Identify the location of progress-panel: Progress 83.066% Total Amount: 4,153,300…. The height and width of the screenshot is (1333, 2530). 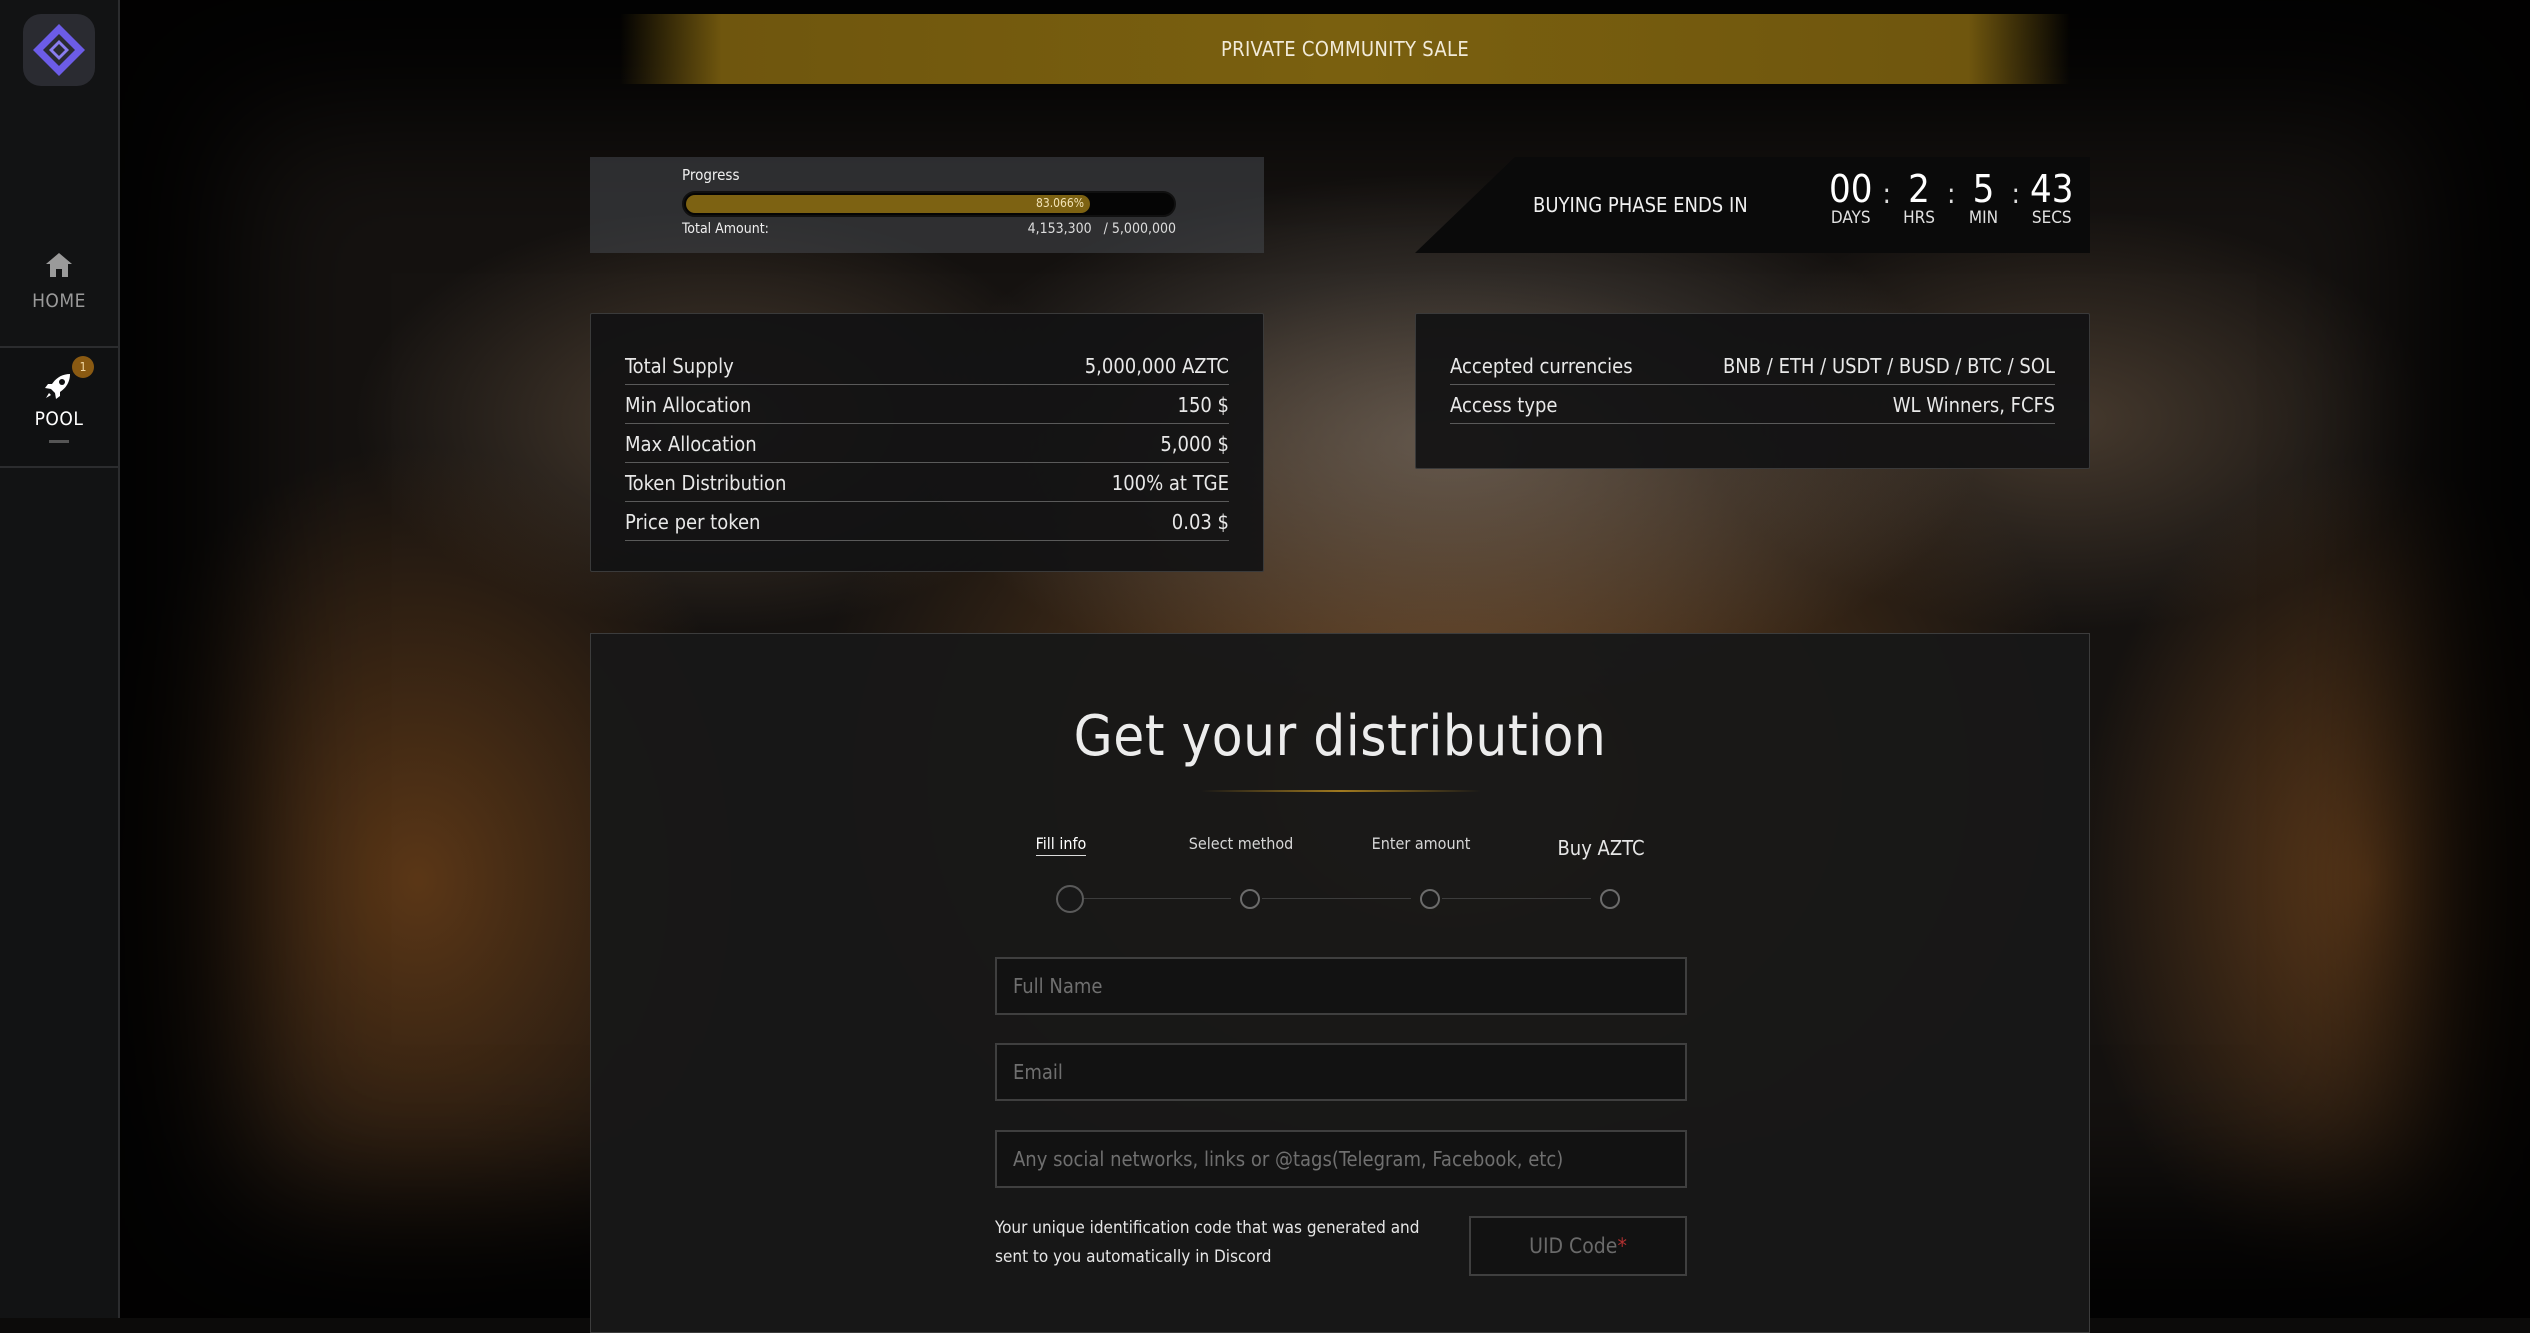
(927, 205).